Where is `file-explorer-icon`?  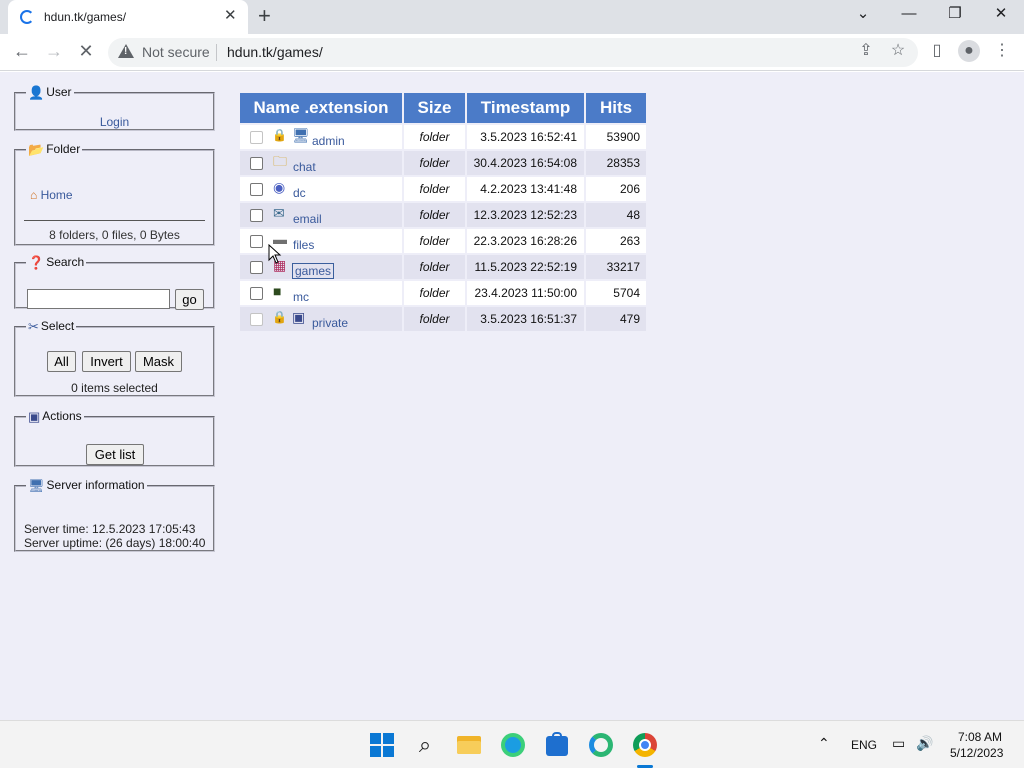
file-explorer-icon is located at coordinates (469, 745).